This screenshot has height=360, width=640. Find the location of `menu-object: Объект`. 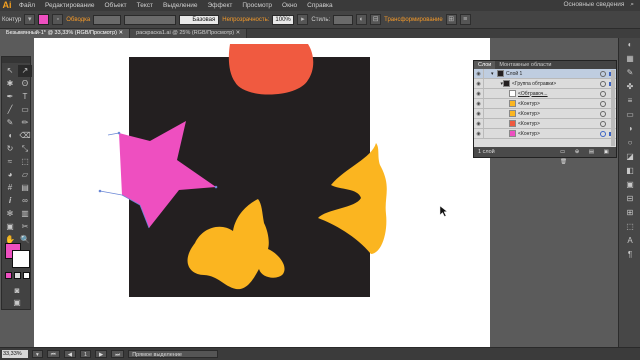

menu-object: Объект is located at coordinates (116, 5).